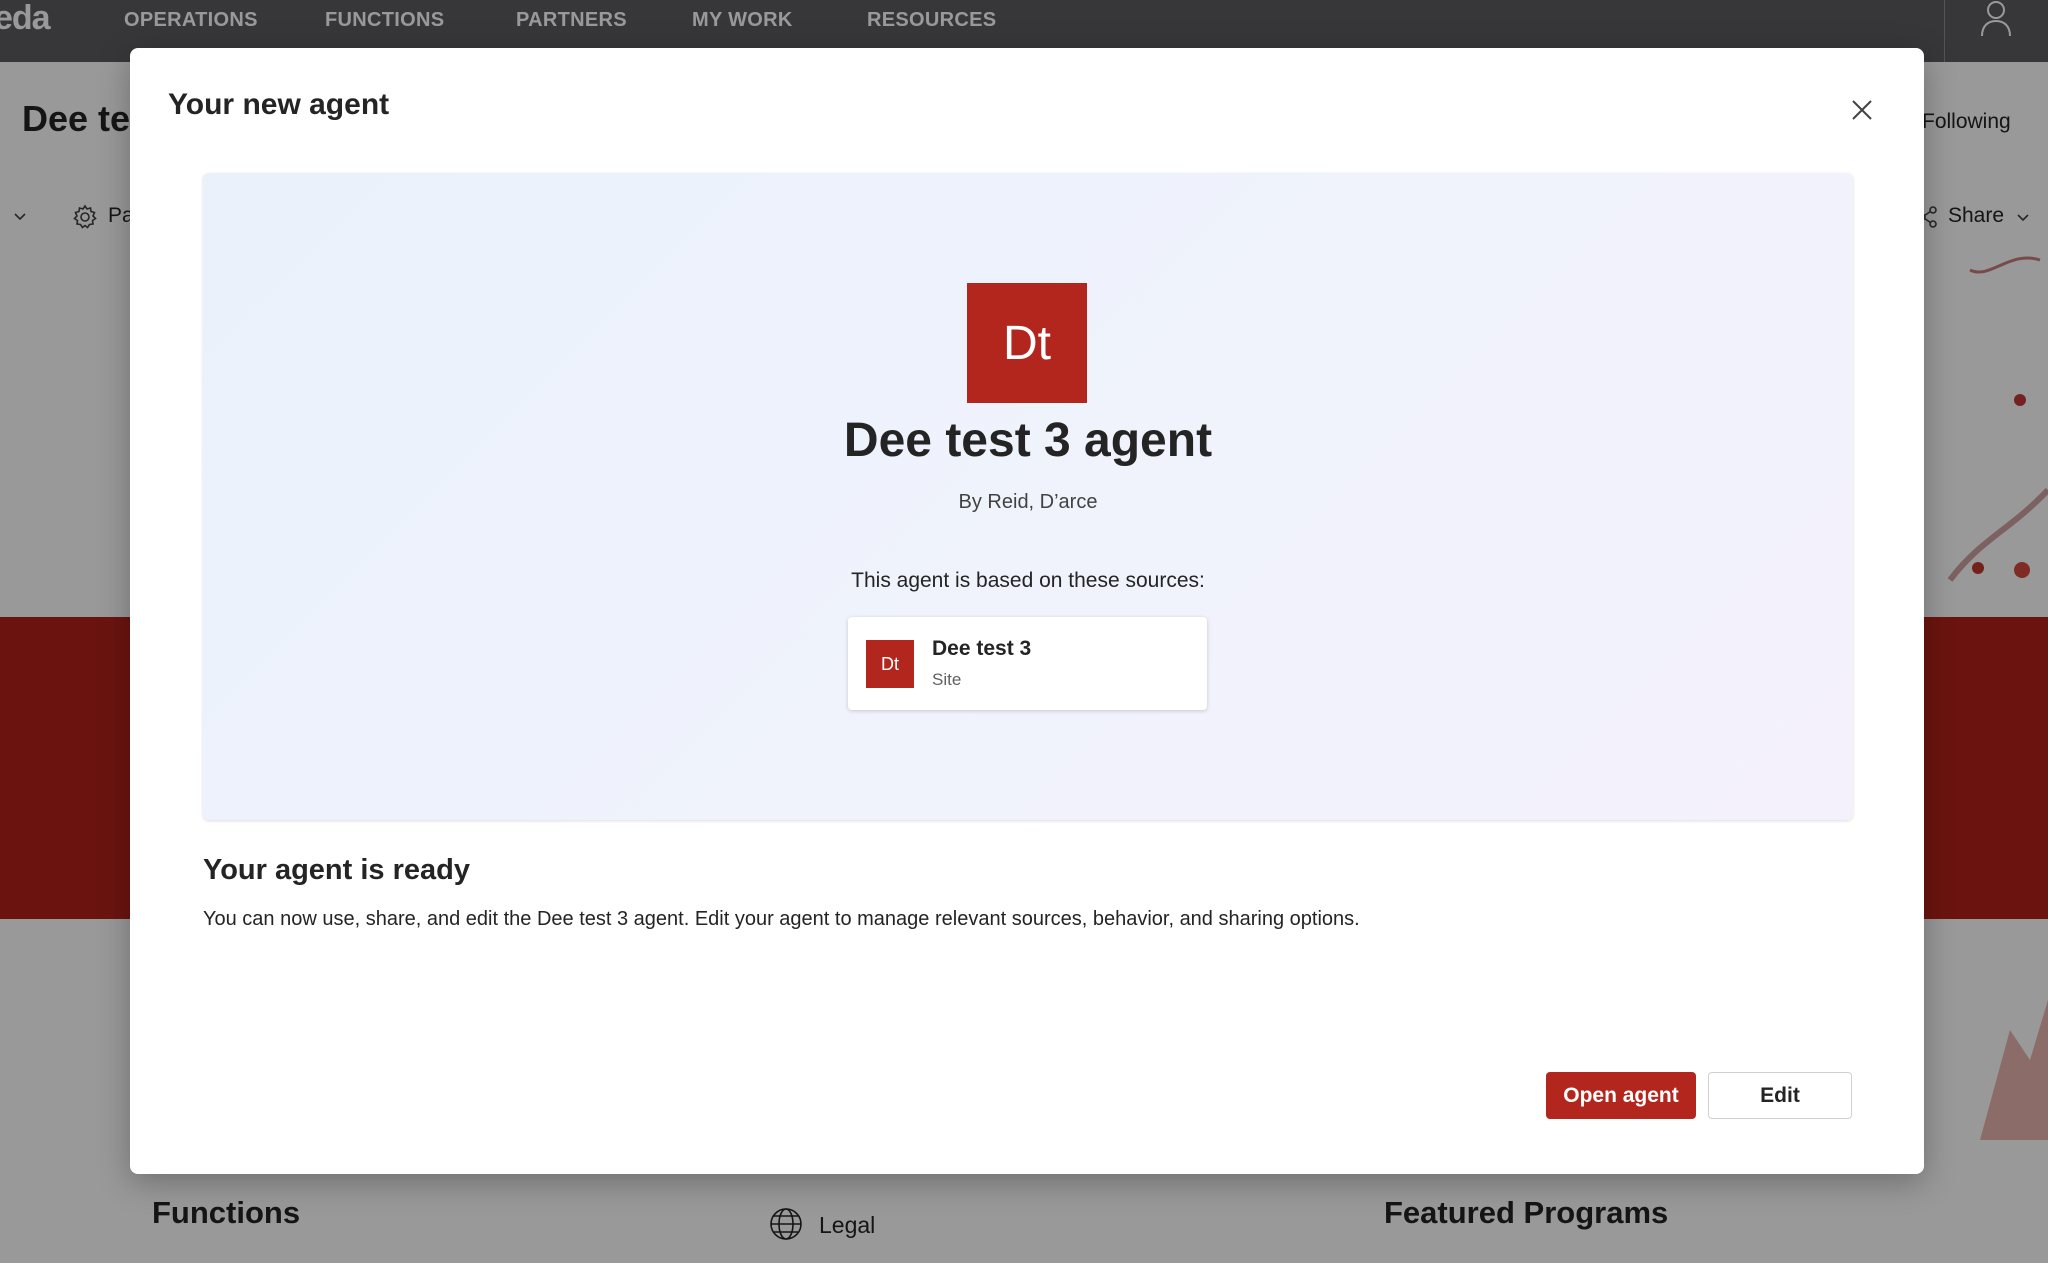  I want to click on agent-author: By Reid, D’arce, so click(1028, 502).